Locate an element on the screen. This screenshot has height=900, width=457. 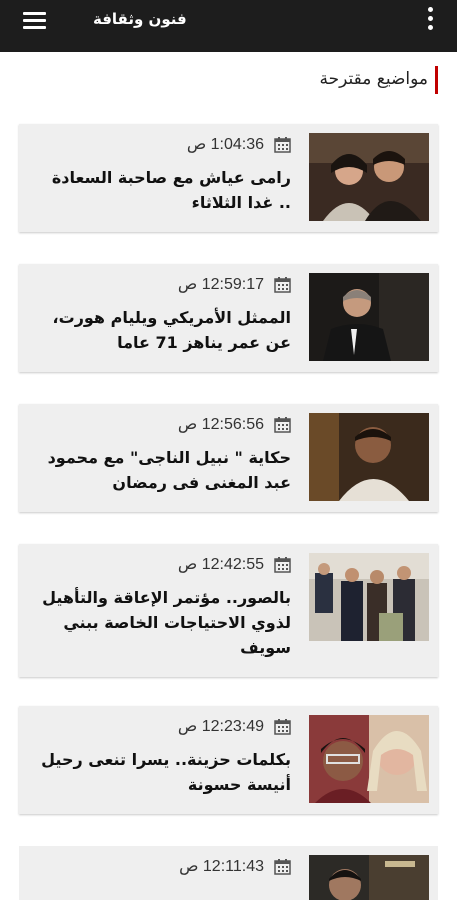
article-time: 12:59:17 ص is located at coordinates (220, 284).